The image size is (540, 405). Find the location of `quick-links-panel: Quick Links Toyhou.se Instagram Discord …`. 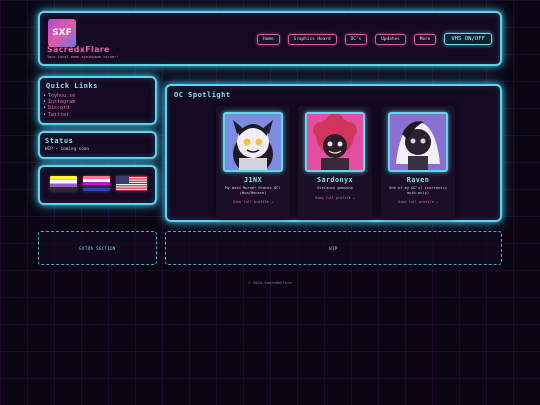

quick-links-panel: Quick Links Toyhou.se Instagram Discord … is located at coordinates (97, 100).